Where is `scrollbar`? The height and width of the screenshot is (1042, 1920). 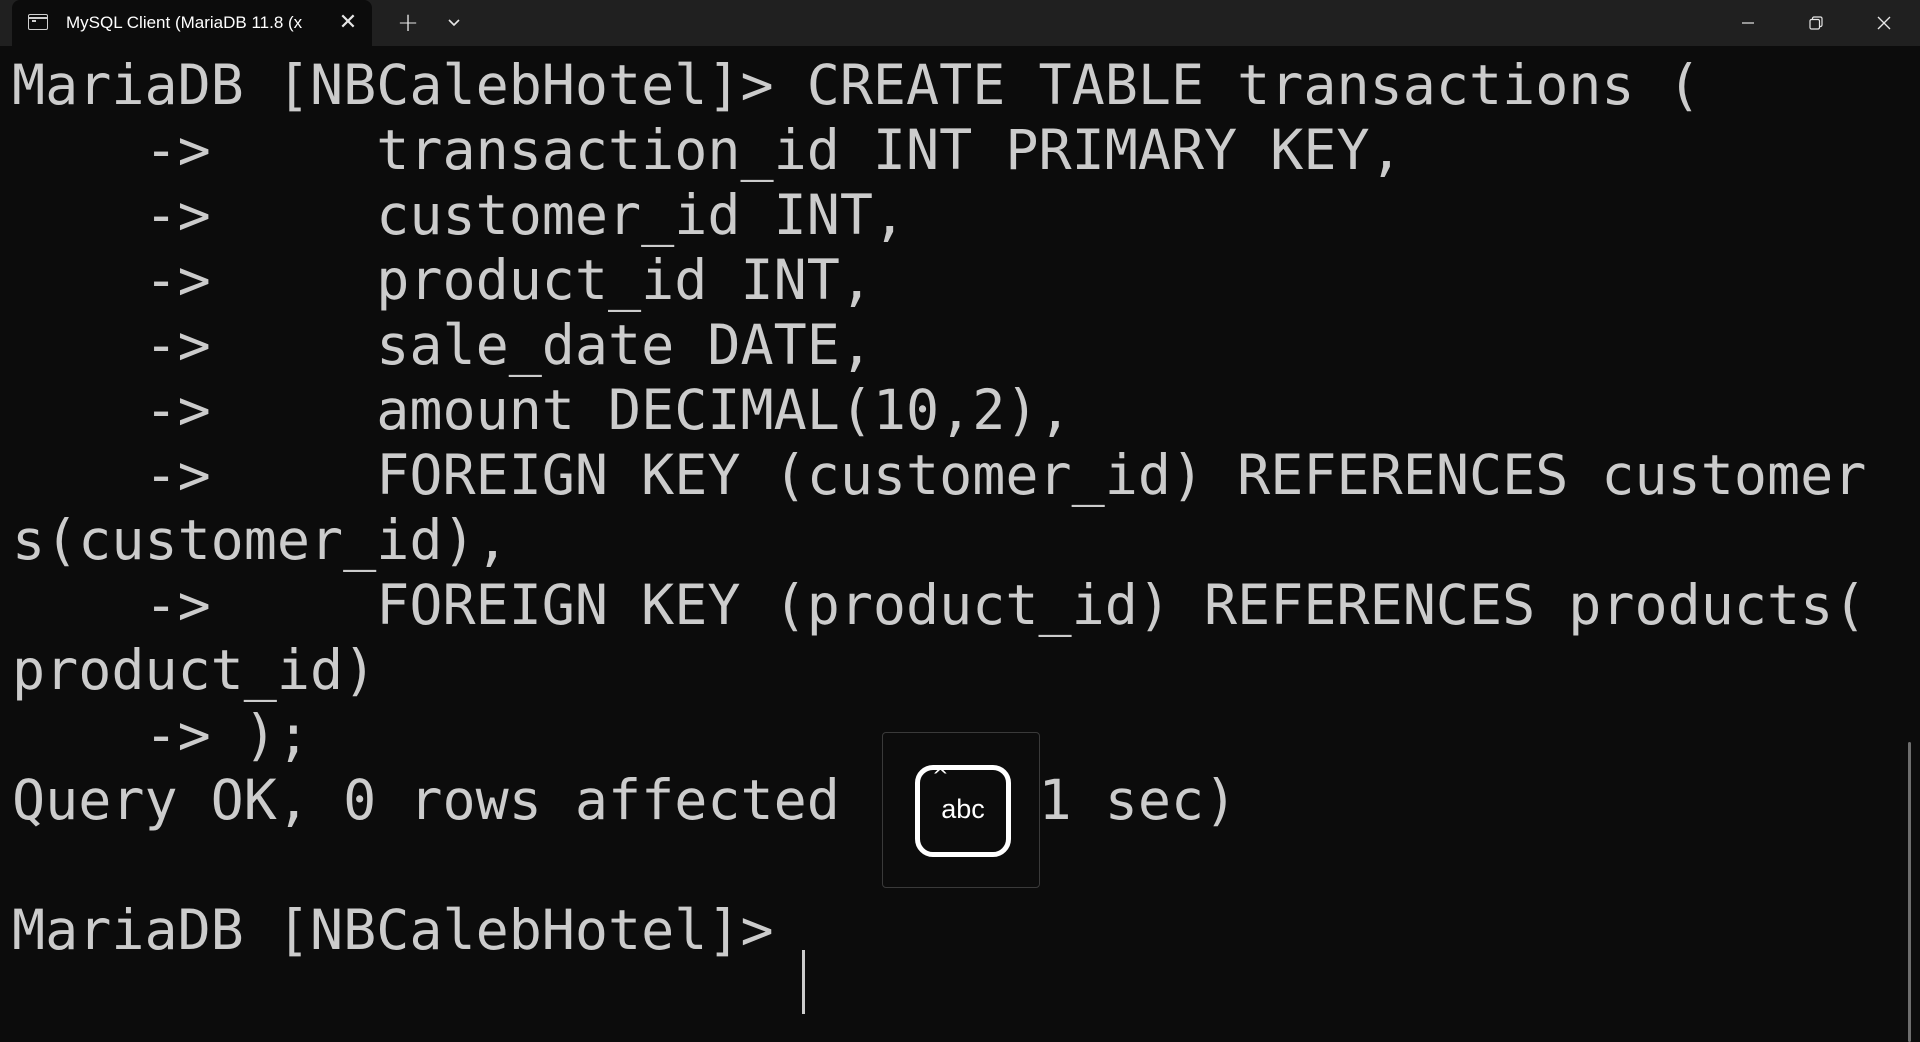
scrollbar is located at coordinates (1909, 892).